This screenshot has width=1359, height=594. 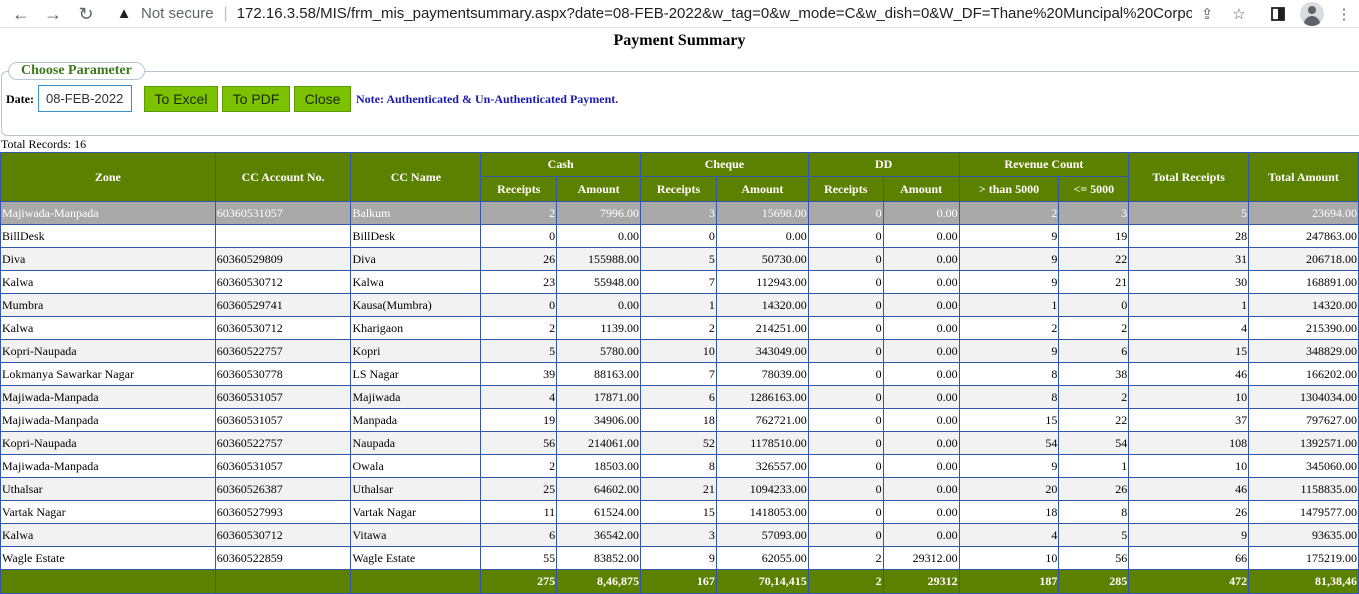 What do you see at coordinates (762, 581) in the screenshot?
I see `total-cheque-amount: 70,14,415` at bounding box center [762, 581].